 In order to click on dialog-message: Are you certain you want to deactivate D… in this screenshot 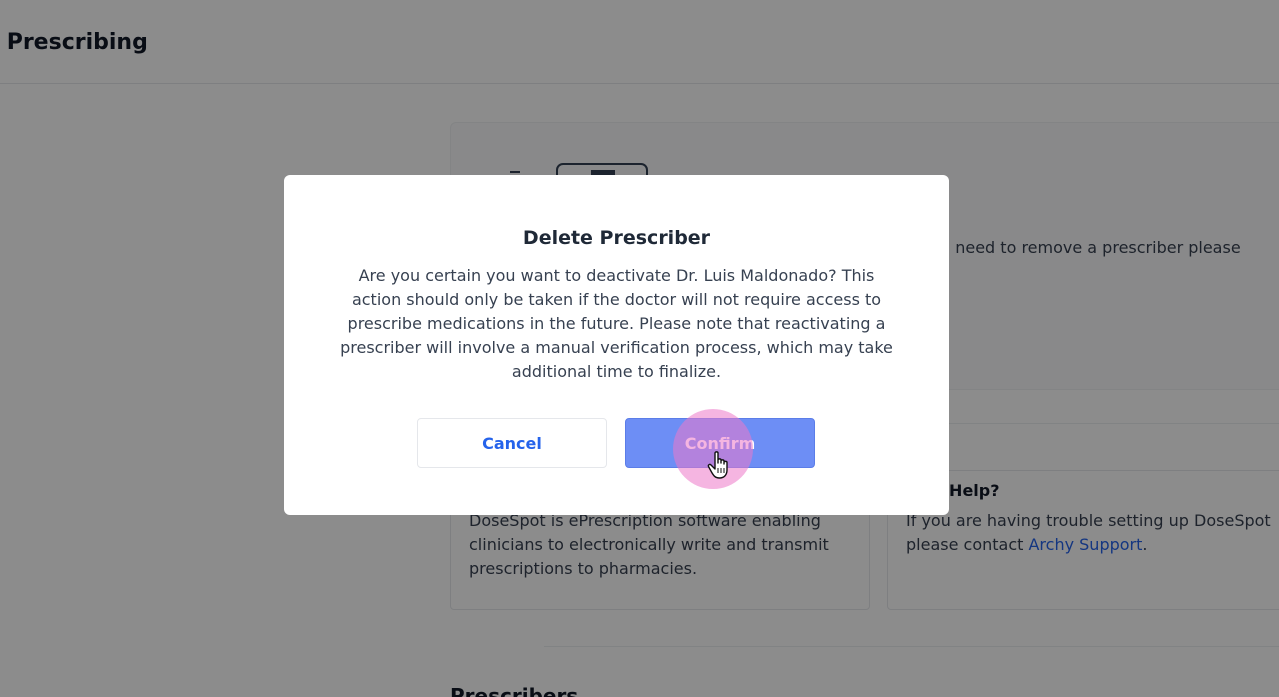, I will do `click(616, 323)`.